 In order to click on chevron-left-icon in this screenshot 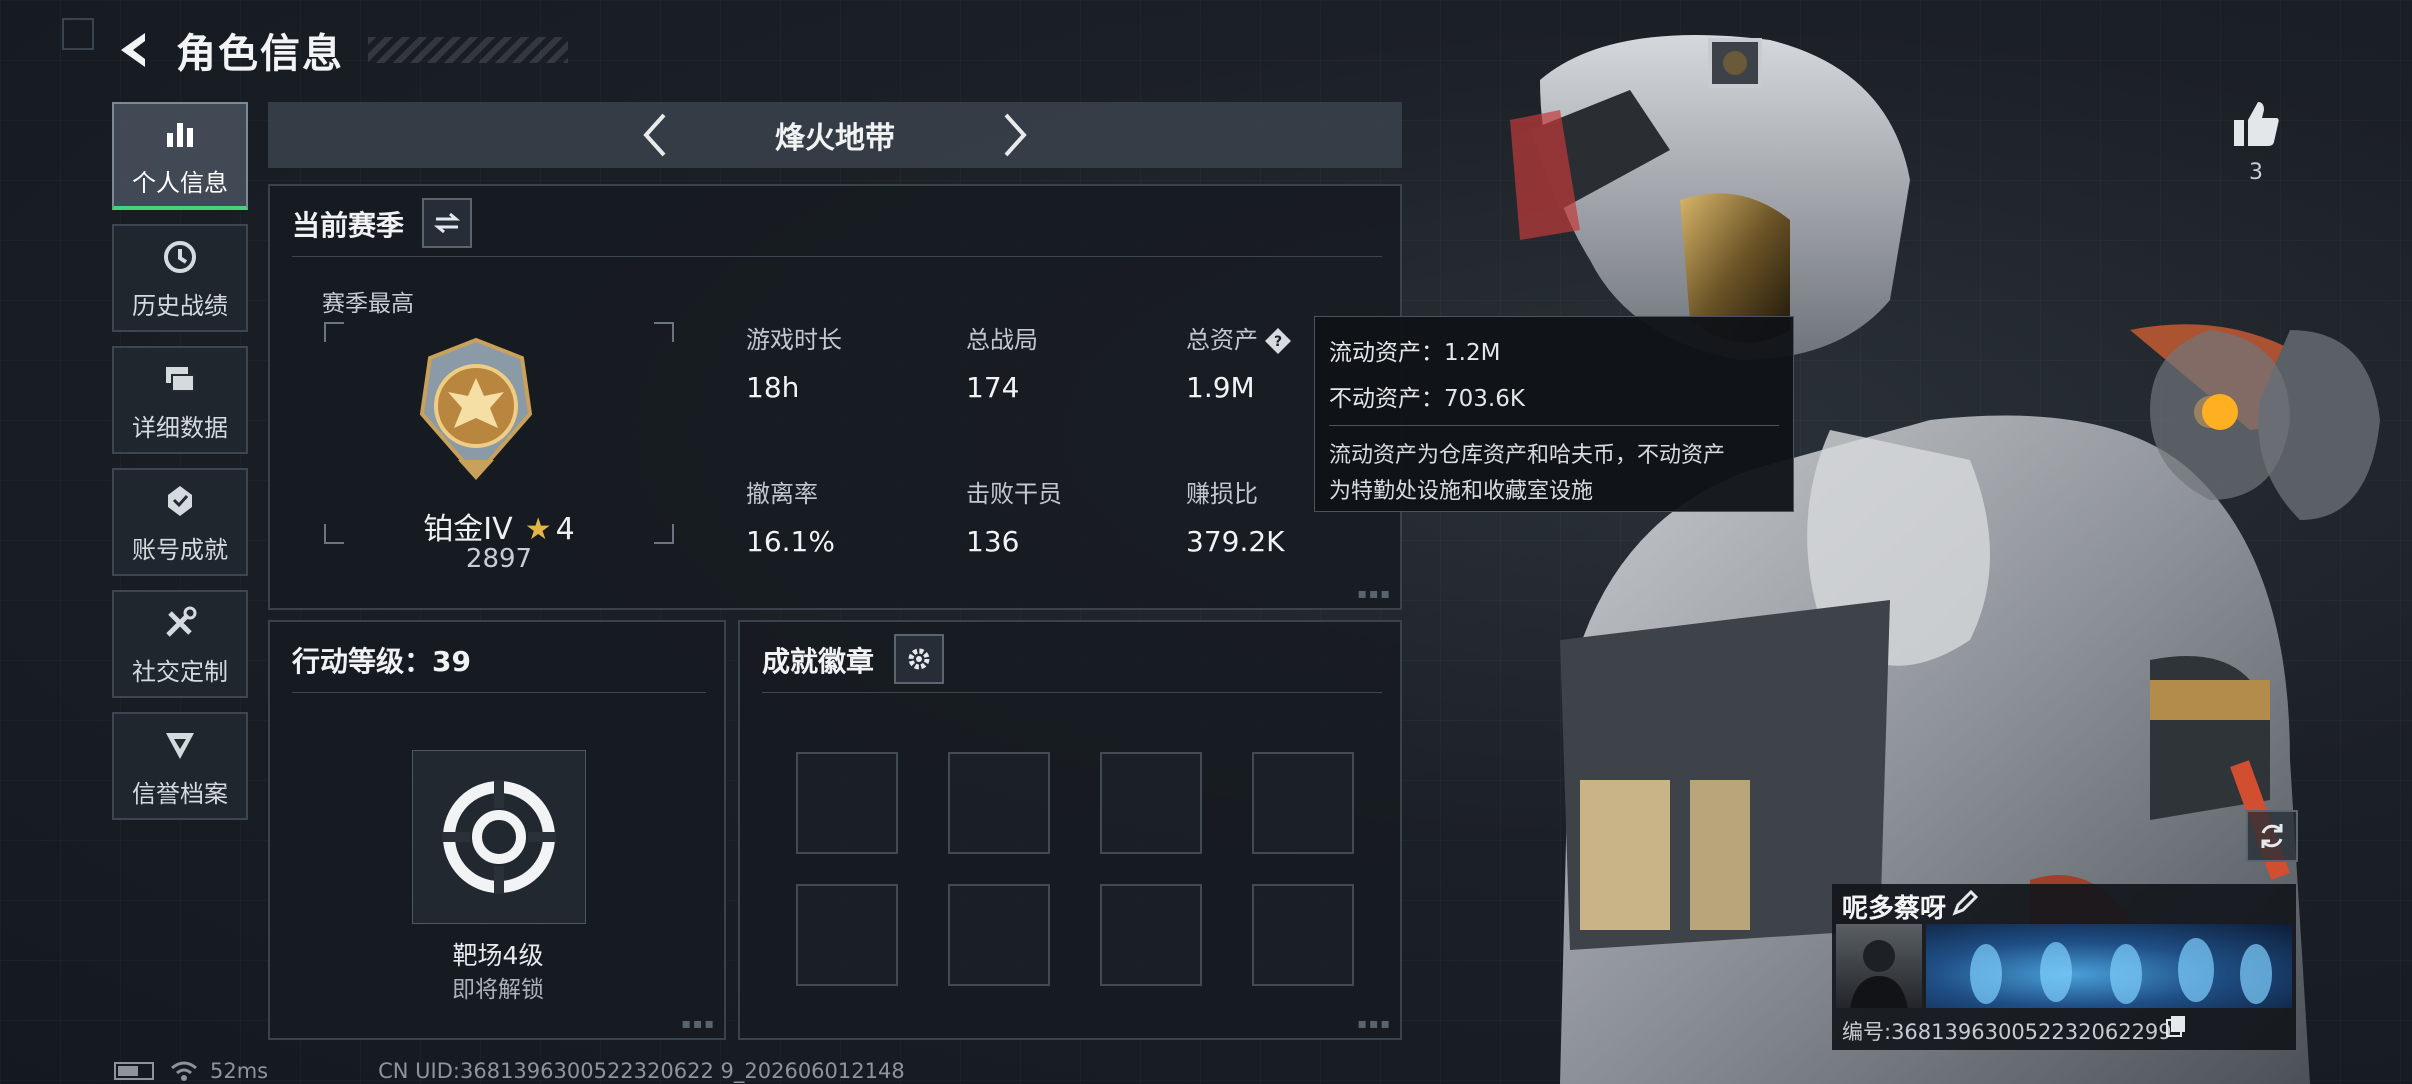, I will do `click(654, 135)`.